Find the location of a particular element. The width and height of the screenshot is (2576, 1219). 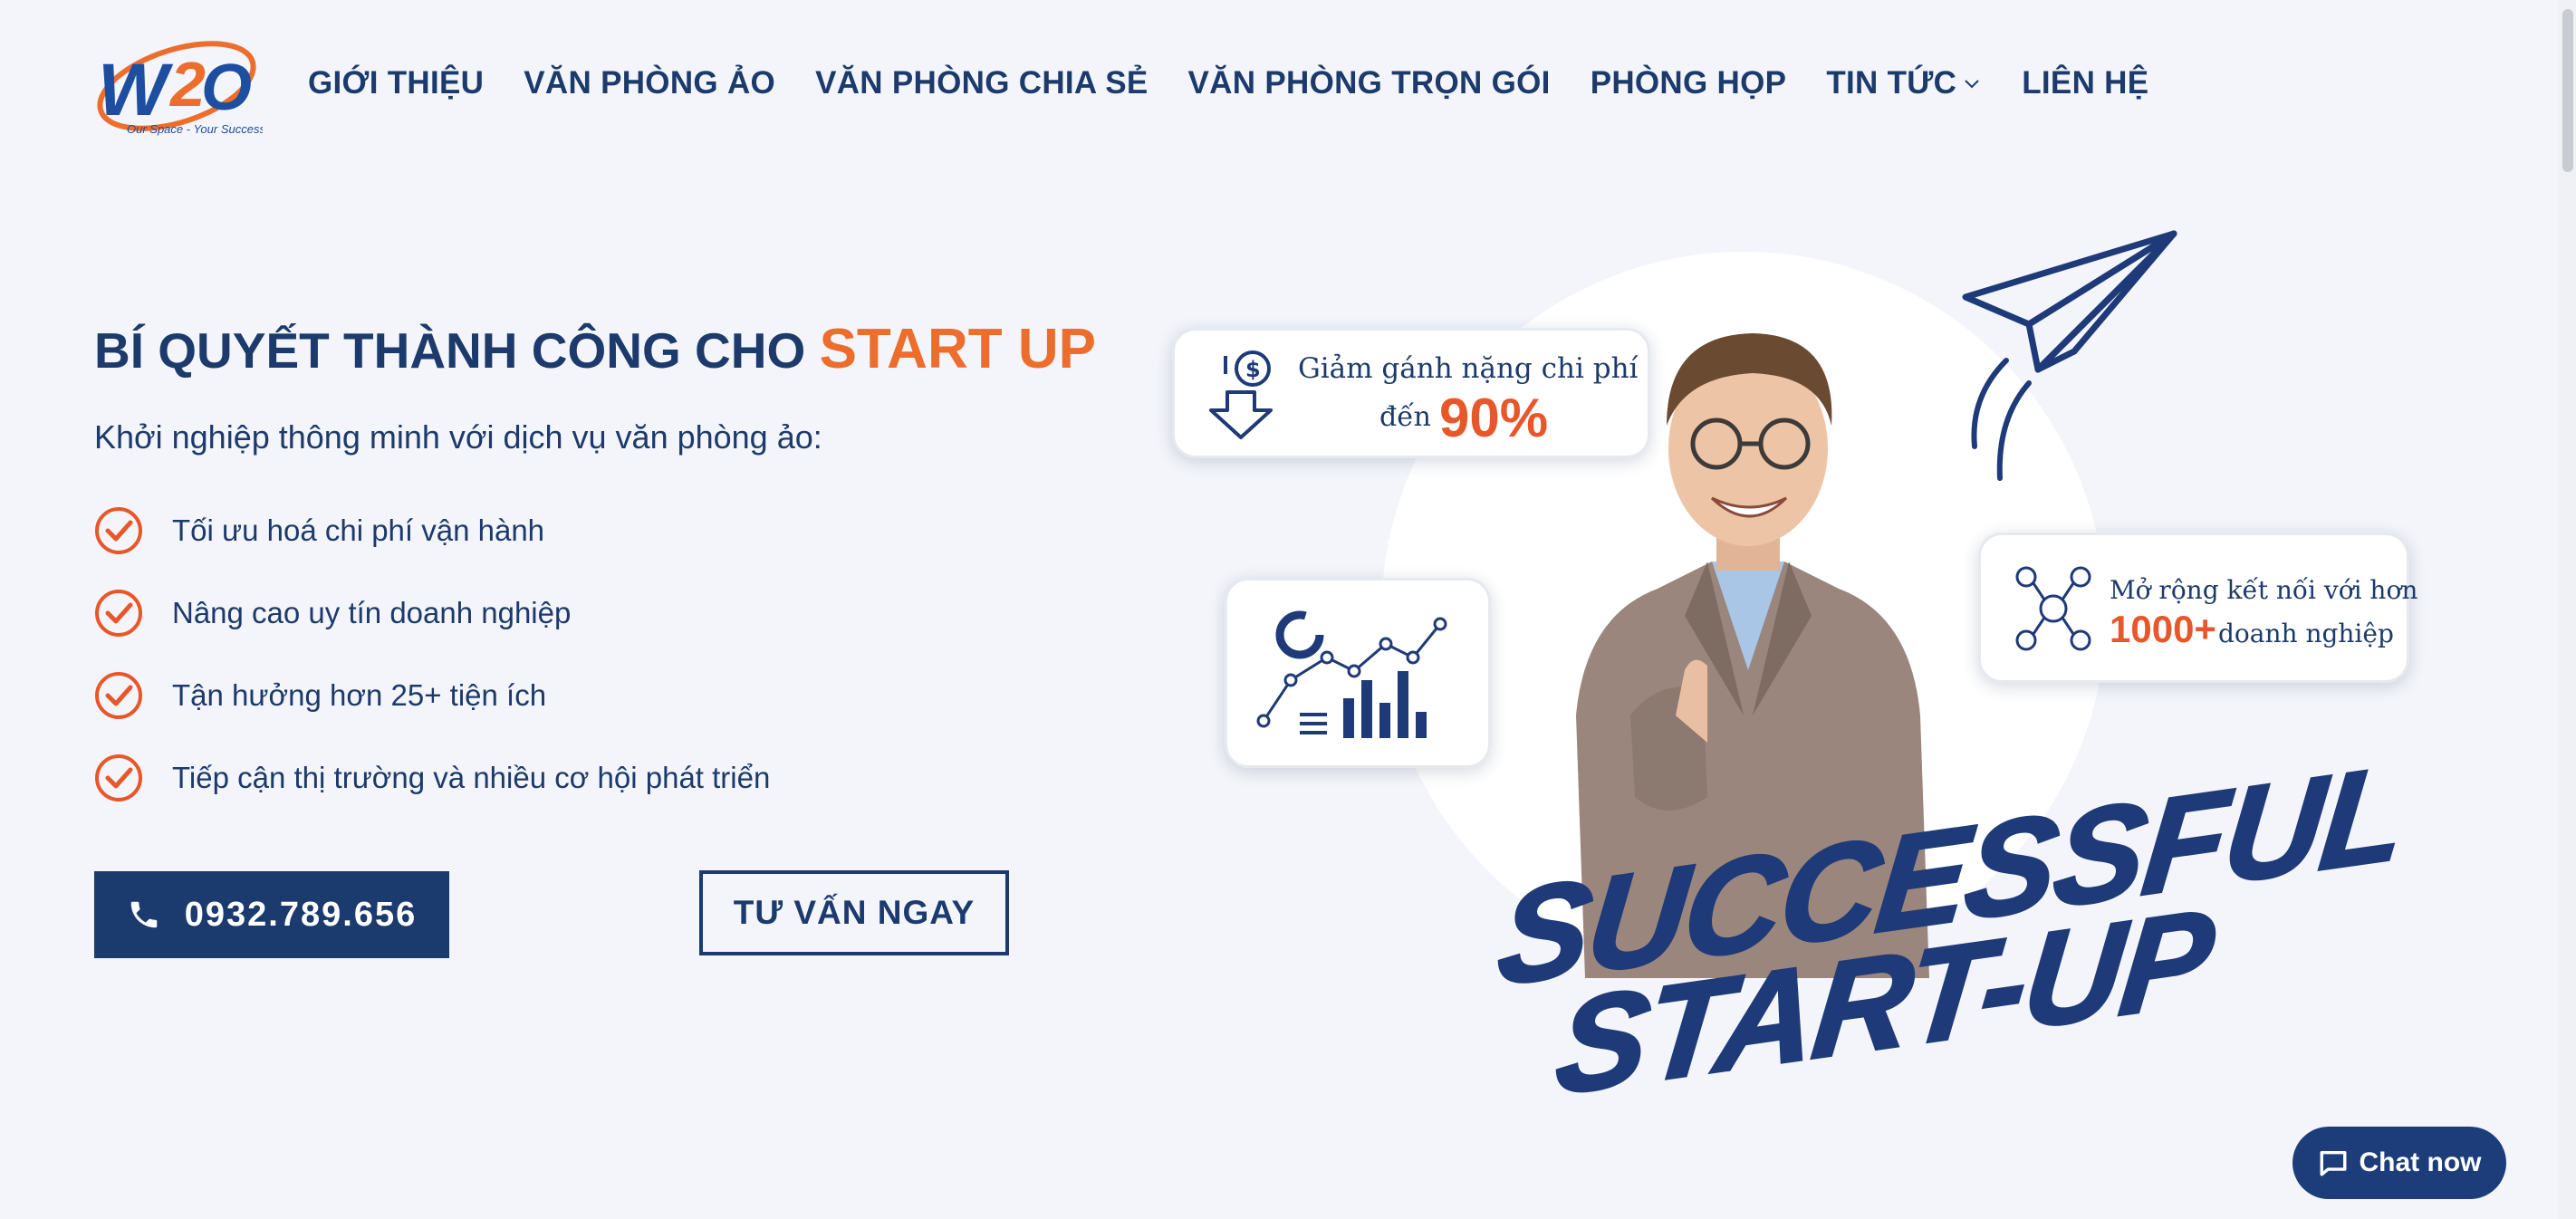

paper-plane-icon is located at coordinates (2069, 356).